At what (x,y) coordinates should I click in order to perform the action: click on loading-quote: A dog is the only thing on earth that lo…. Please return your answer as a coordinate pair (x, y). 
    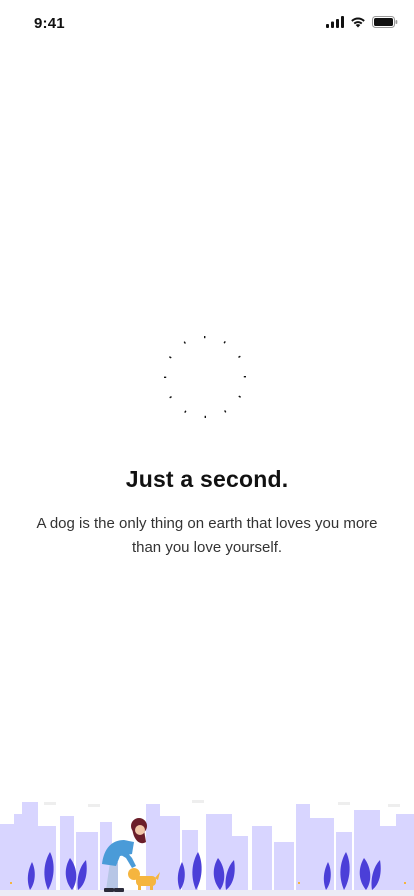
    Looking at the image, I should click on (207, 535).